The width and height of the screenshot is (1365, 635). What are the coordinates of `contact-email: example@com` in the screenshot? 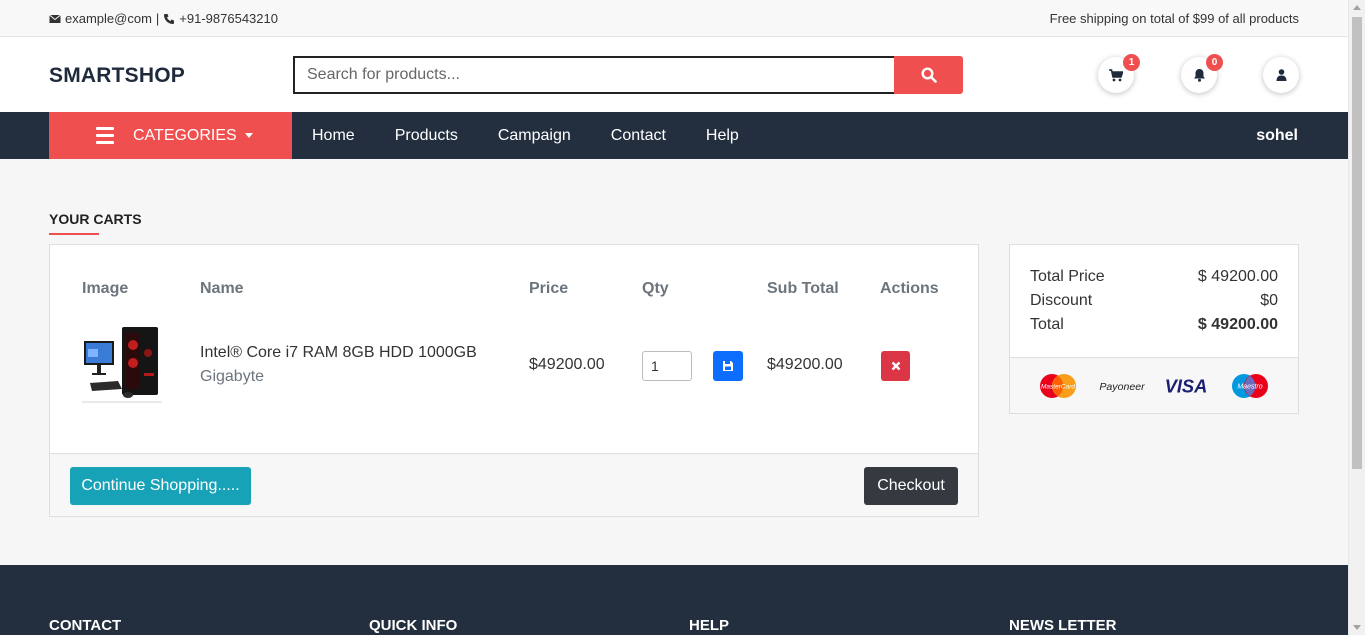 It's located at (108, 18).